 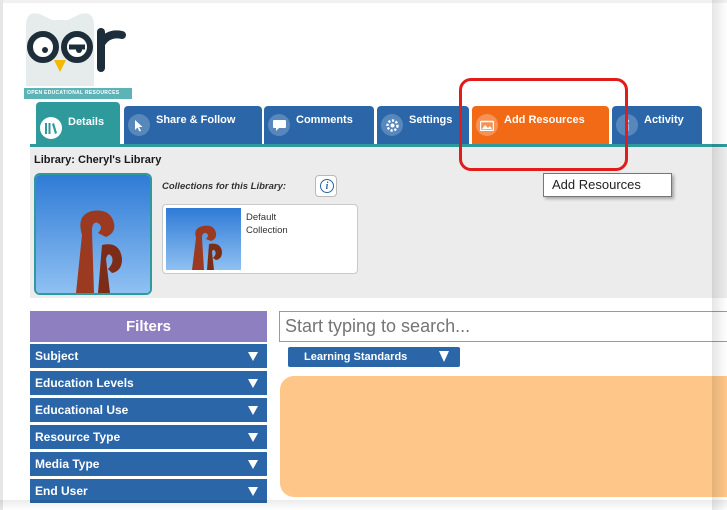 I want to click on filter-educational-use: Educational Use, so click(x=148, y=410).